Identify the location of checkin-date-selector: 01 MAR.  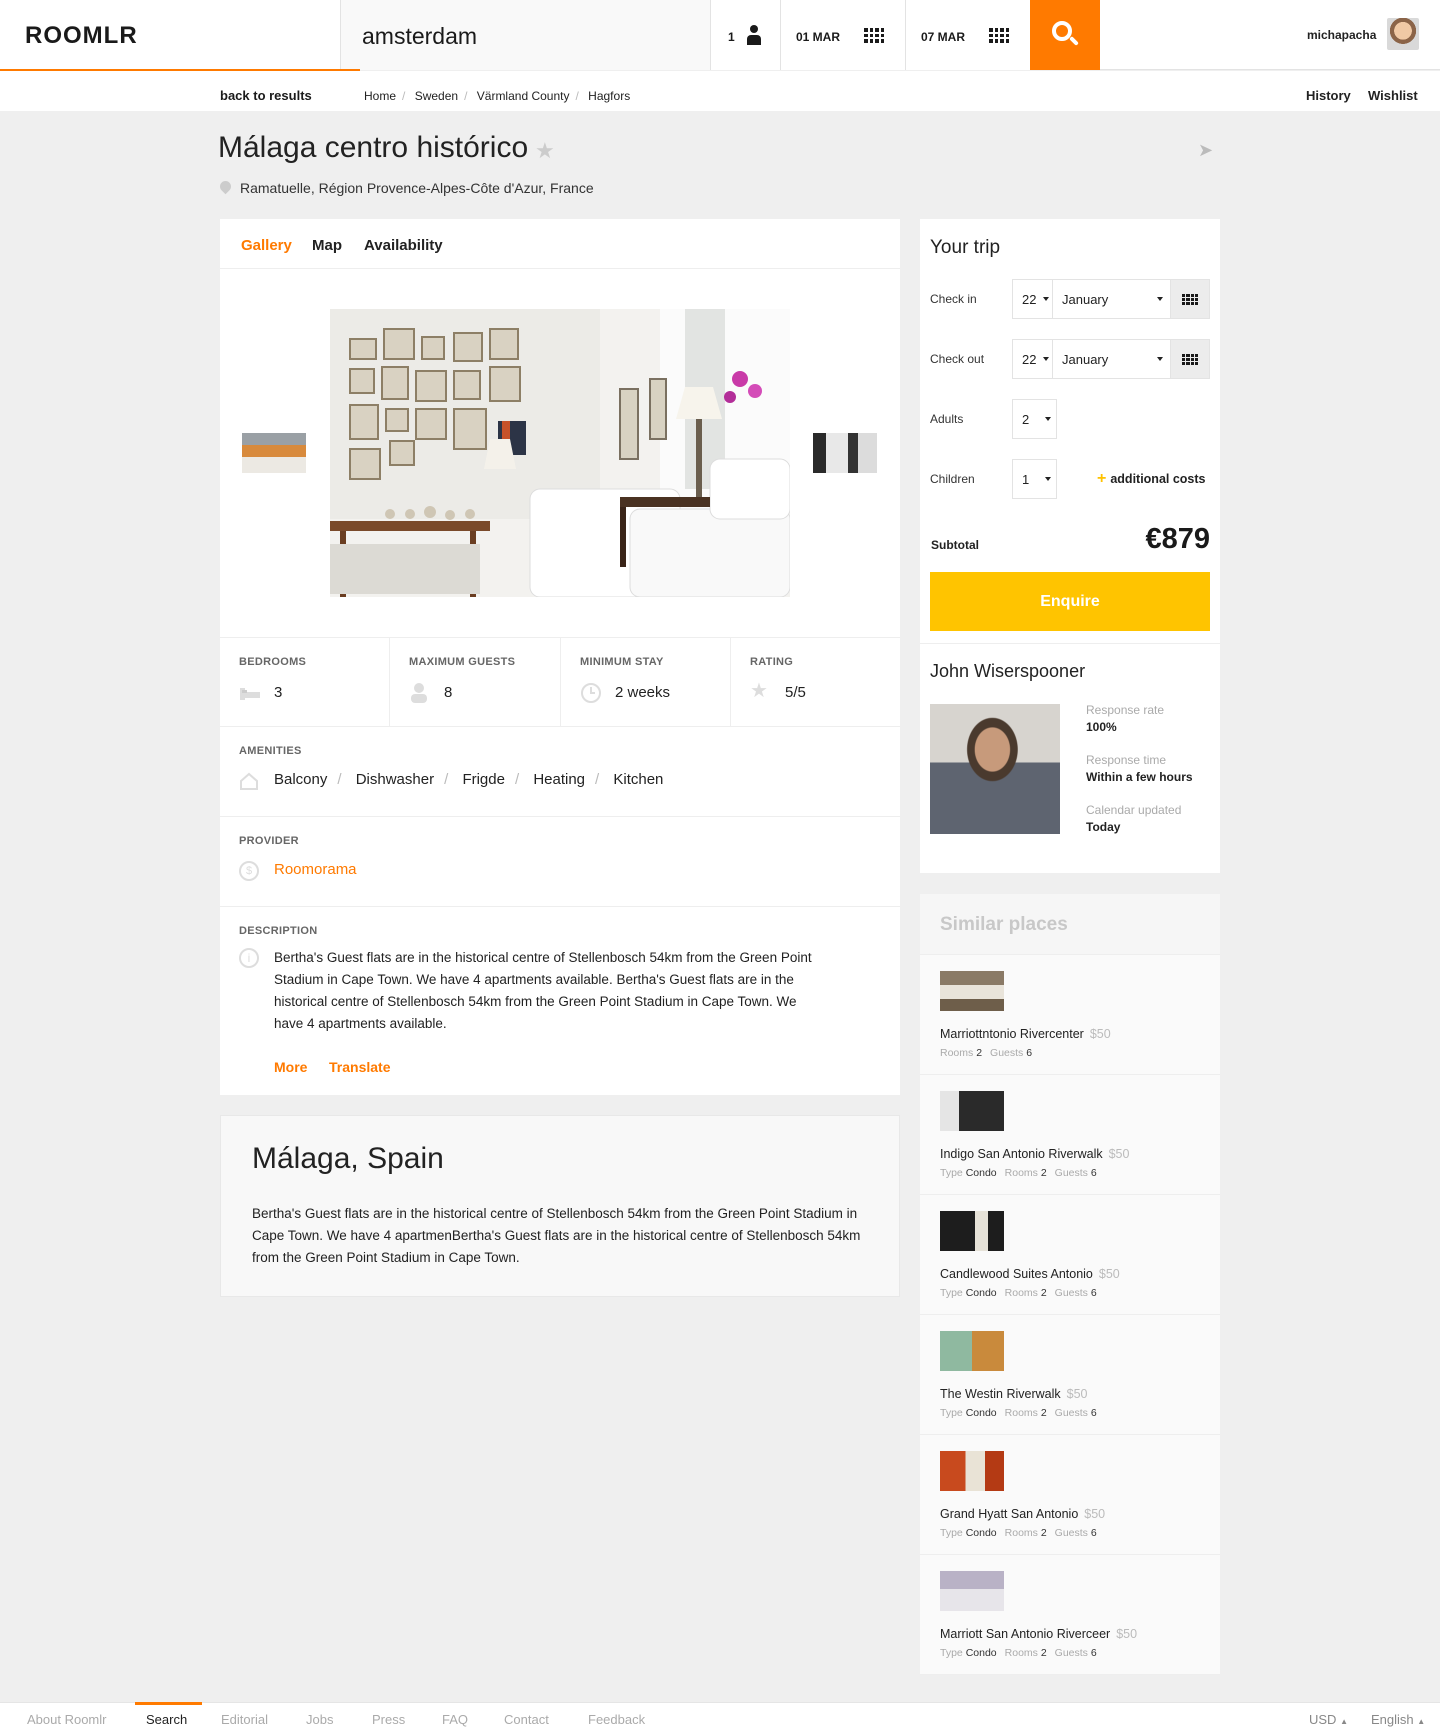
(842, 35).